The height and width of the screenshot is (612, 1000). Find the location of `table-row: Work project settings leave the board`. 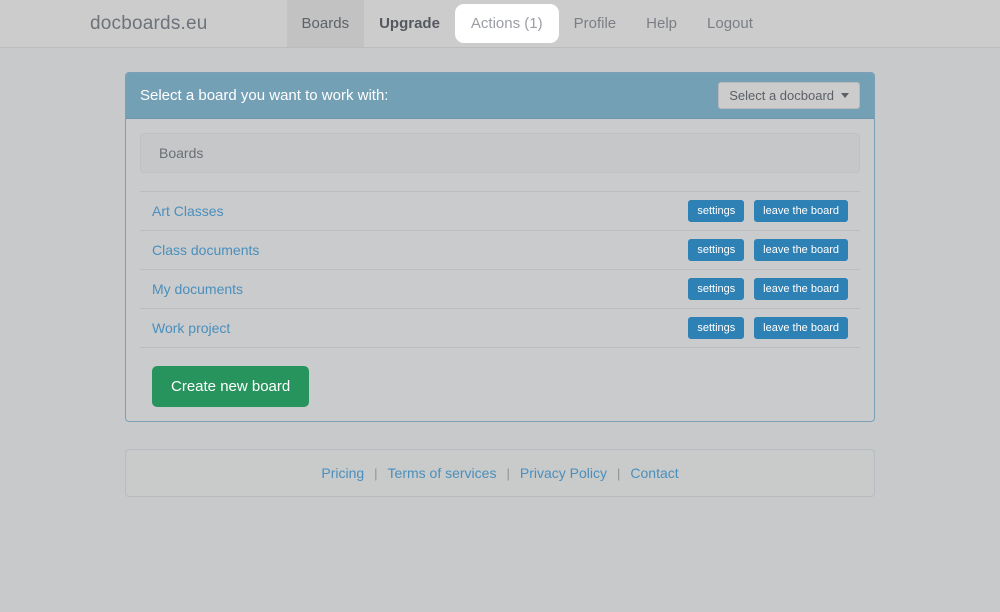

table-row: Work project settings leave the board is located at coordinates (500, 328).